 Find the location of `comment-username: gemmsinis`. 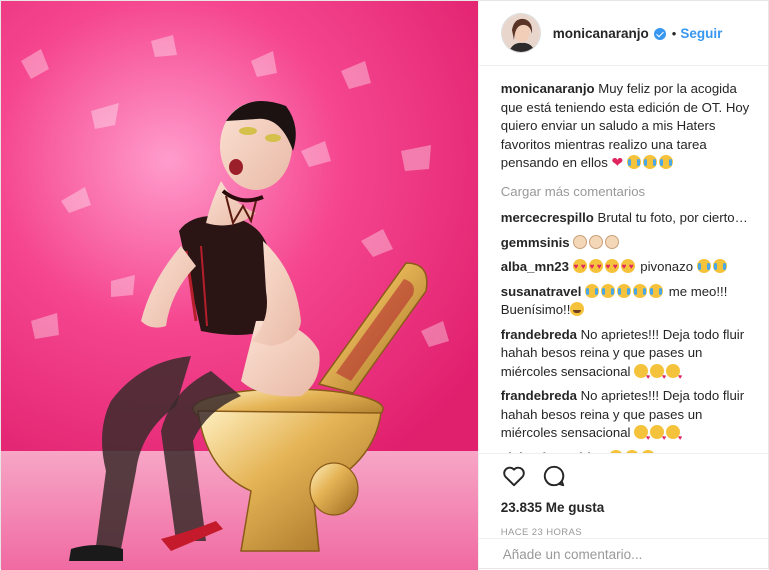

comment-username: gemmsinis is located at coordinates (535, 242).